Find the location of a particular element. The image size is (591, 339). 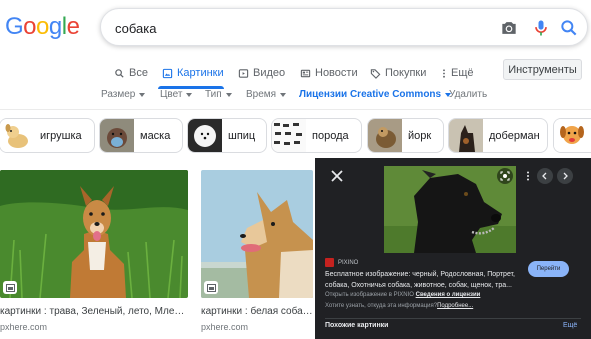

camera-icon is located at coordinates (509, 28).